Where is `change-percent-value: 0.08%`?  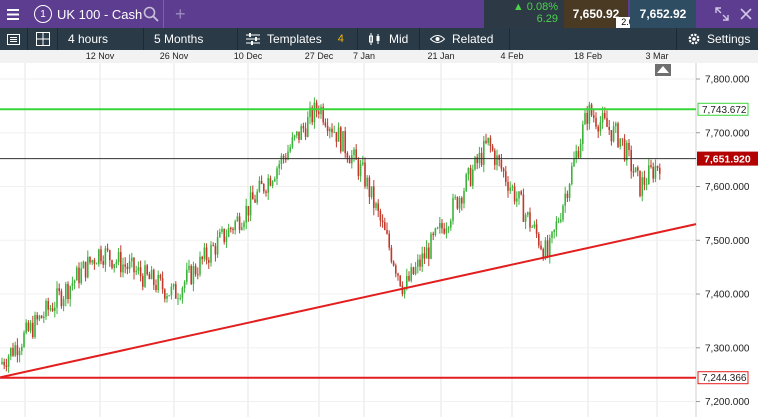 change-percent-value: 0.08% is located at coordinates (542, 7).